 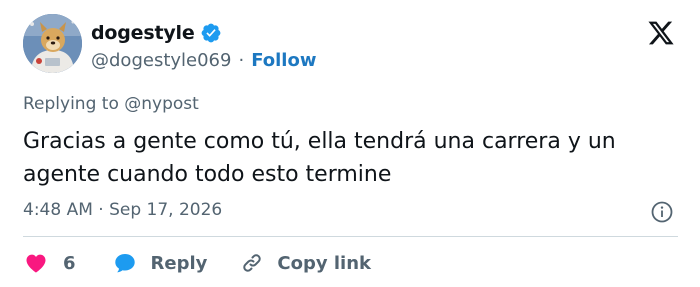 I want to click on copy-link-button: Copy link, so click(x=305, y=263).